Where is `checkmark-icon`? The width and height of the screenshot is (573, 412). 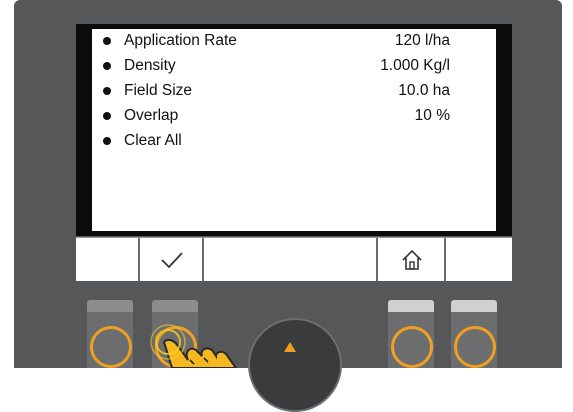 checkmark-icon is located at coordinates (172, 260).